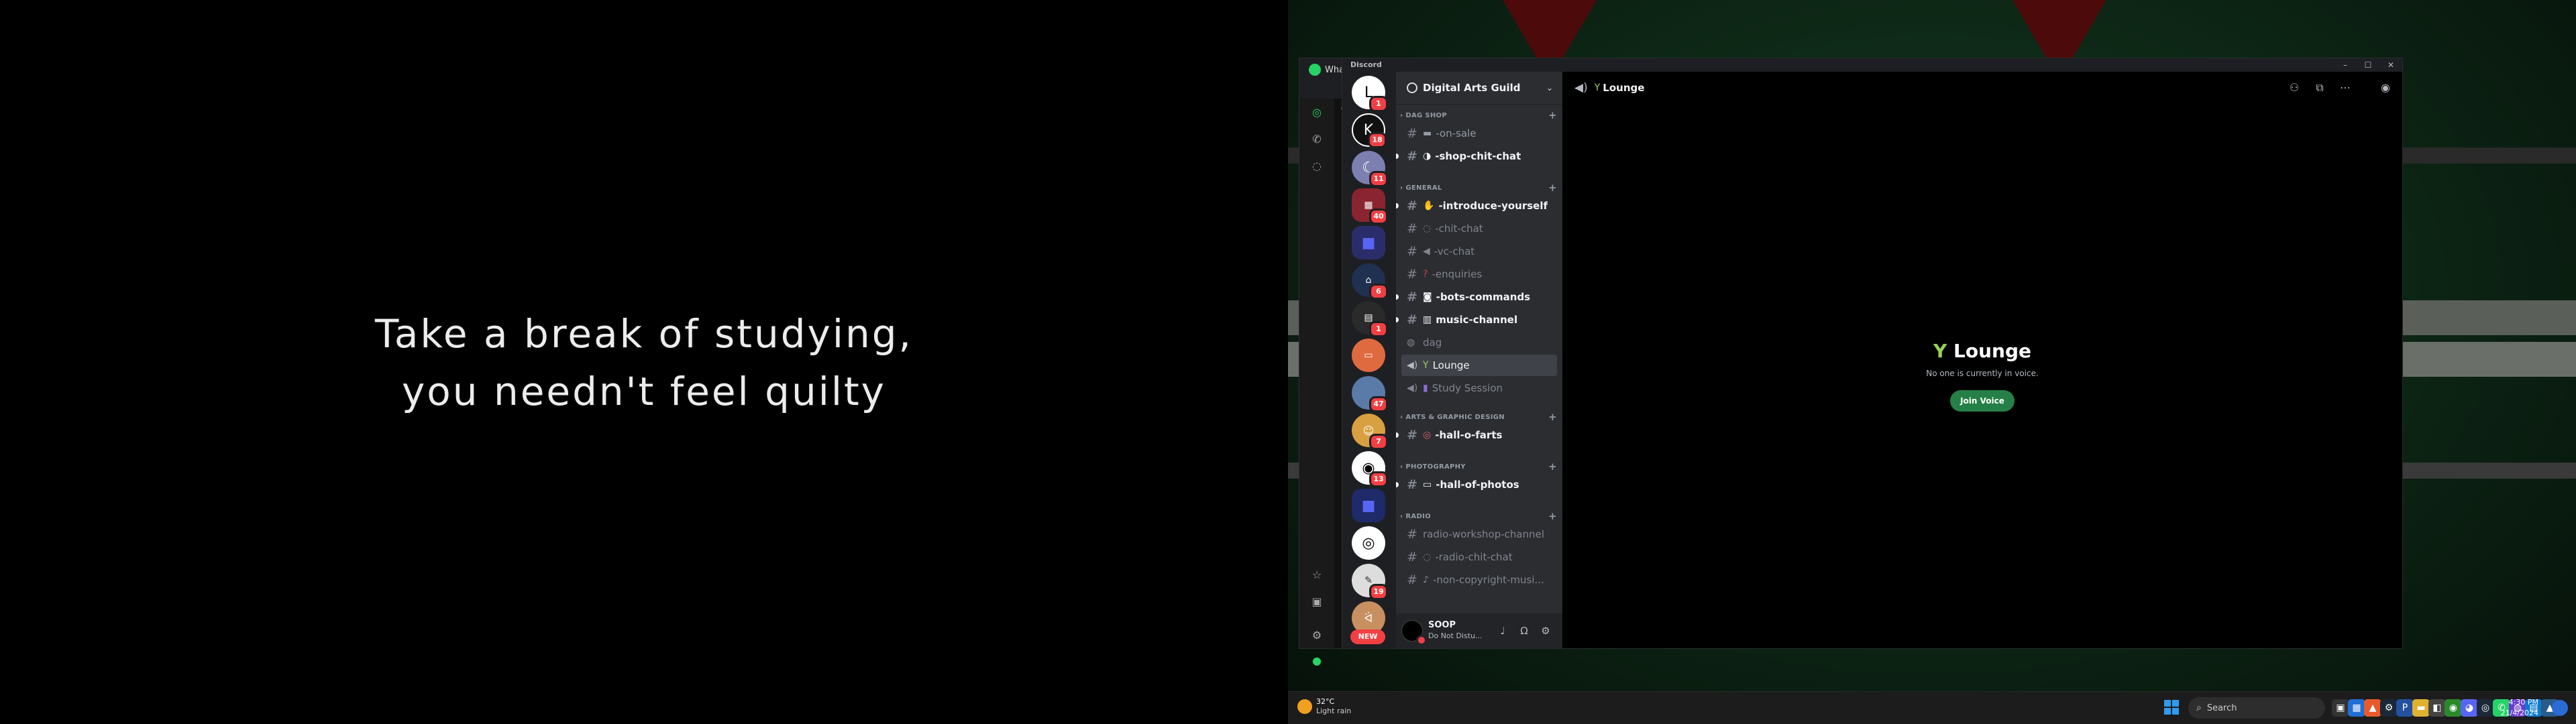  What do you see at coordinates (2405, 708) in the screenshot?
I see `app-icon: P` at bounding box center [2405, 708].